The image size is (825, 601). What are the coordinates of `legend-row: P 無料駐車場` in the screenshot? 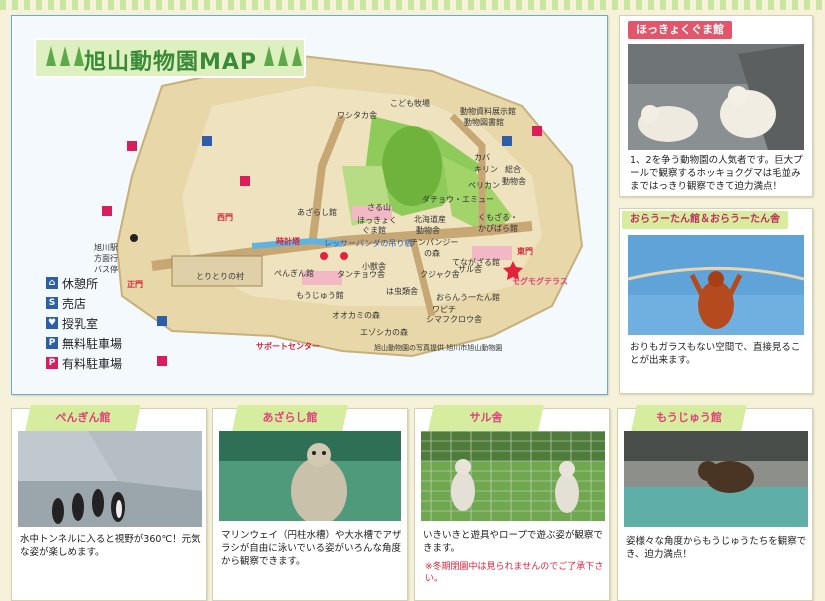 It's located at (84, 343).